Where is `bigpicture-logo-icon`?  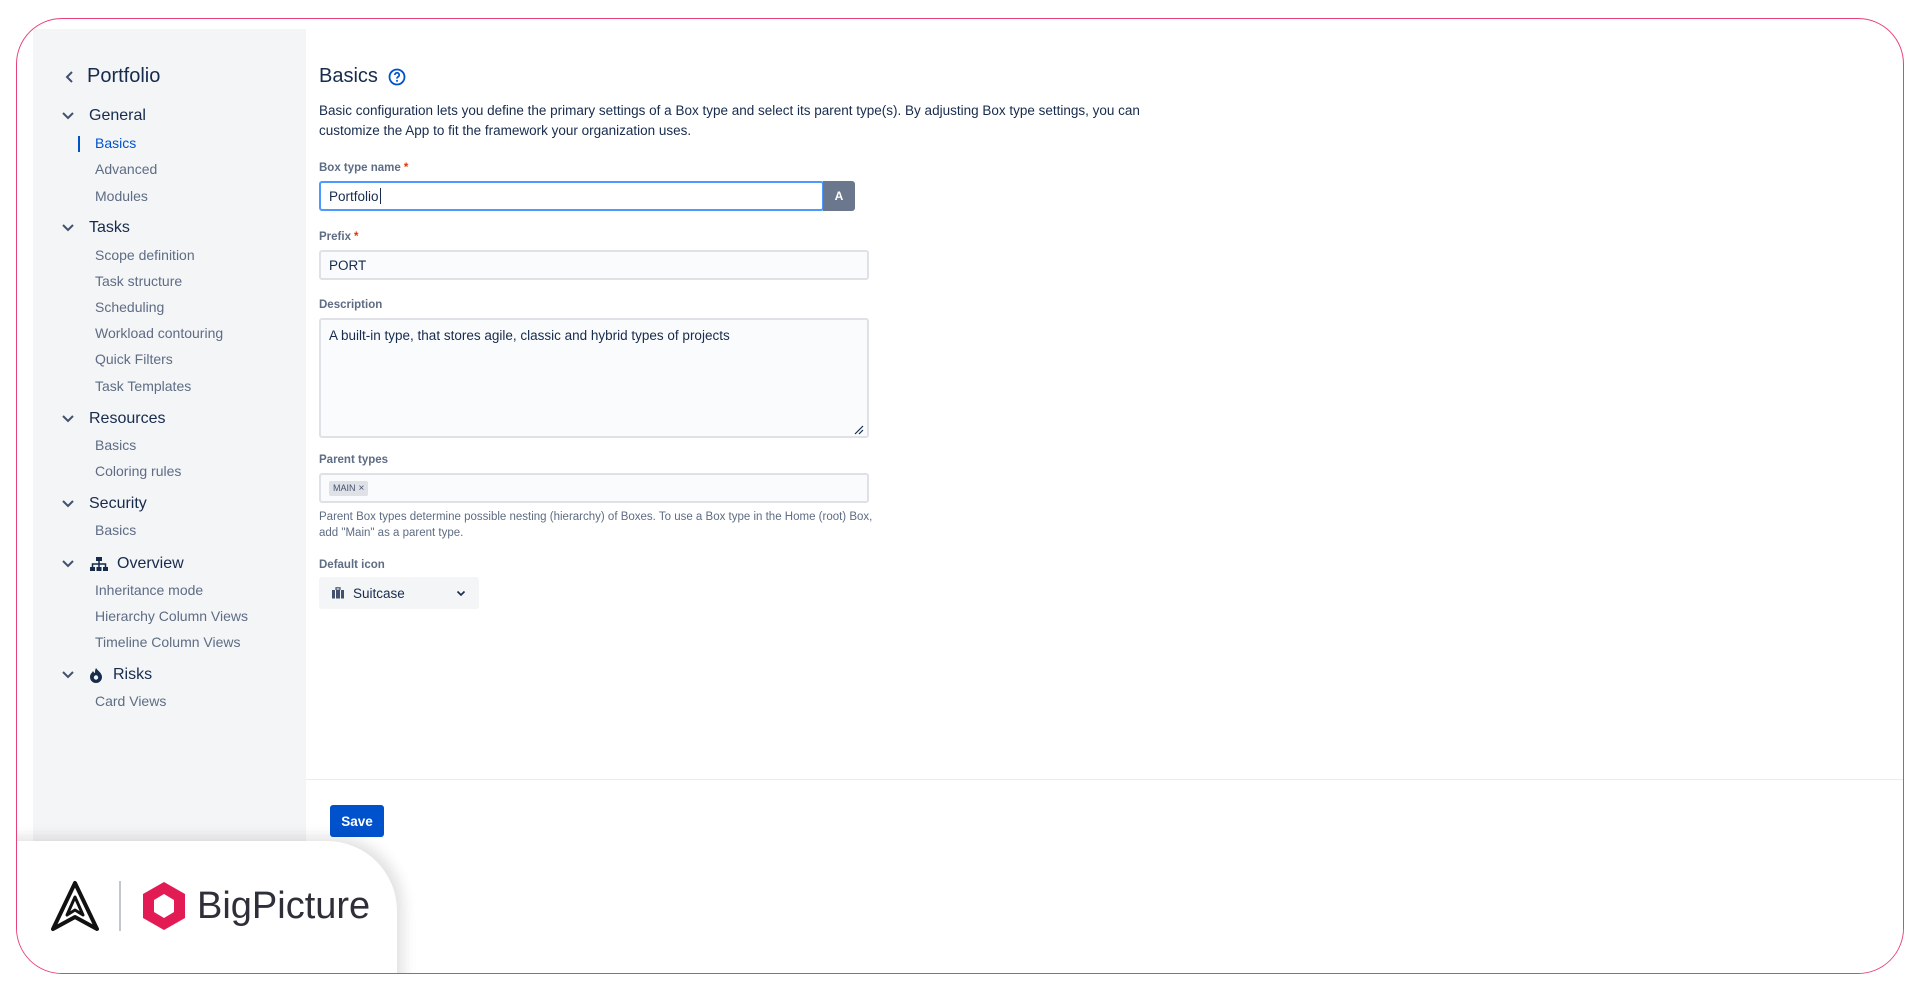 bigpicture-logo-icon is located at coordinates (164, 906).